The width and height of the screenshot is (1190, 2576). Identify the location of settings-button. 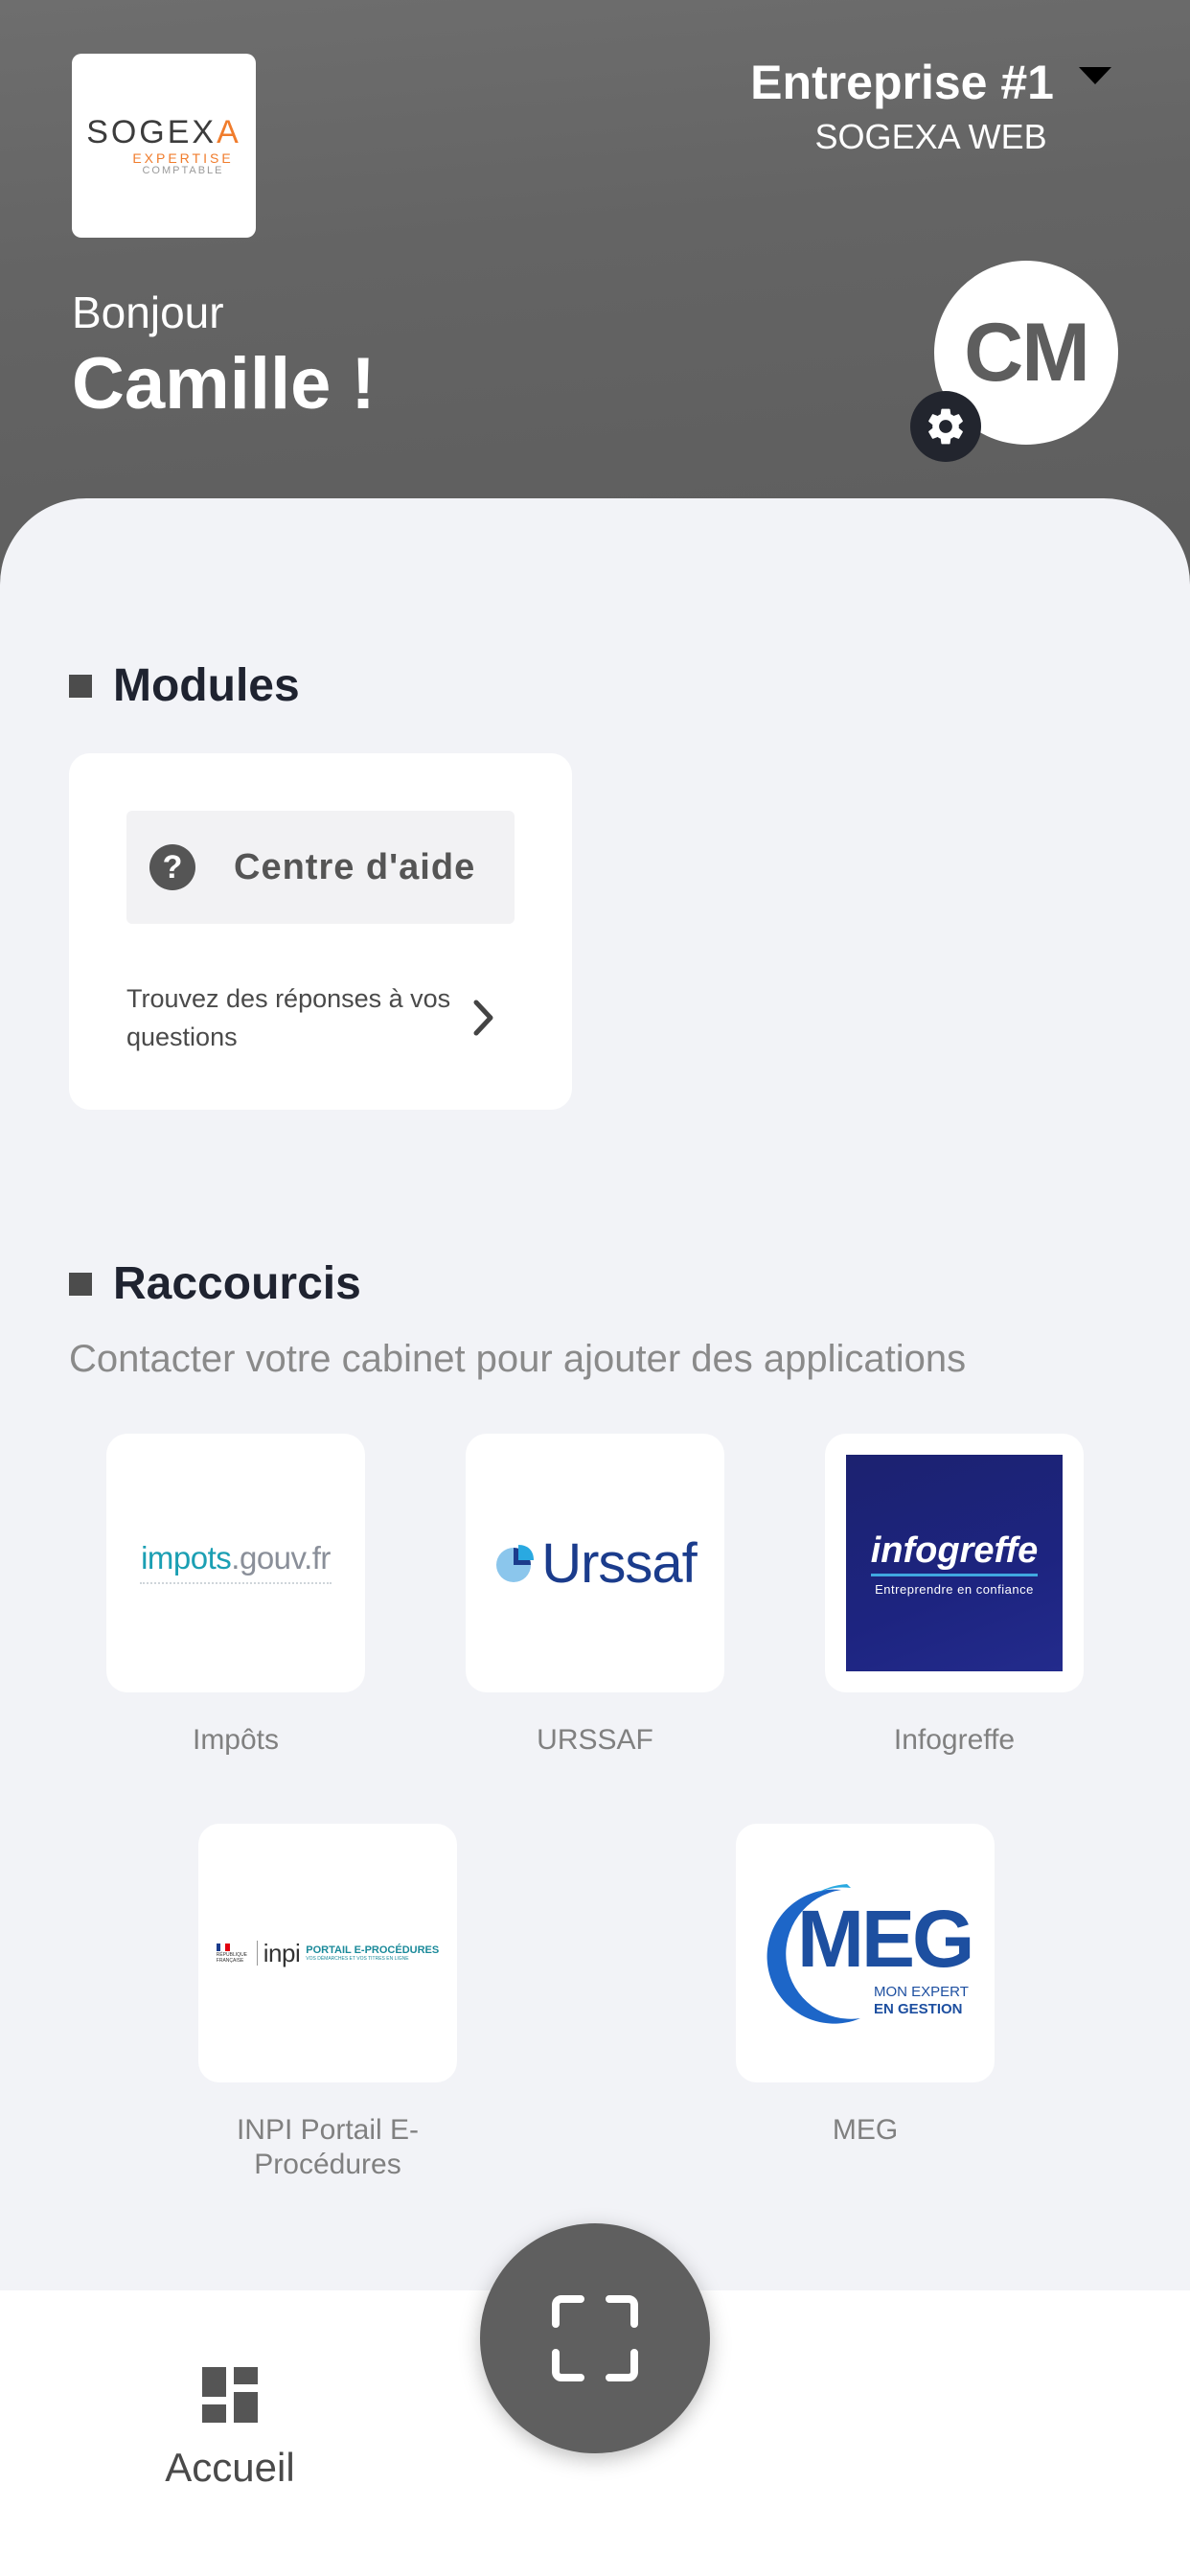
(946, 426).